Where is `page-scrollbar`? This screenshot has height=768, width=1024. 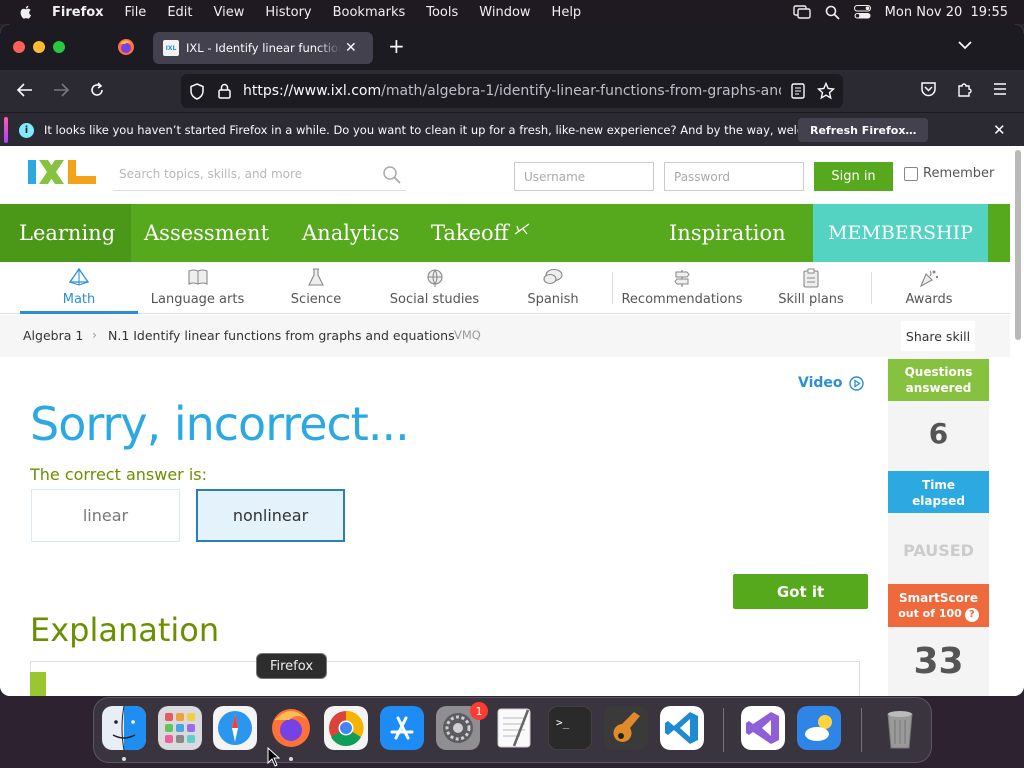 page-scrollbar is located at coordinates (1018, 245).